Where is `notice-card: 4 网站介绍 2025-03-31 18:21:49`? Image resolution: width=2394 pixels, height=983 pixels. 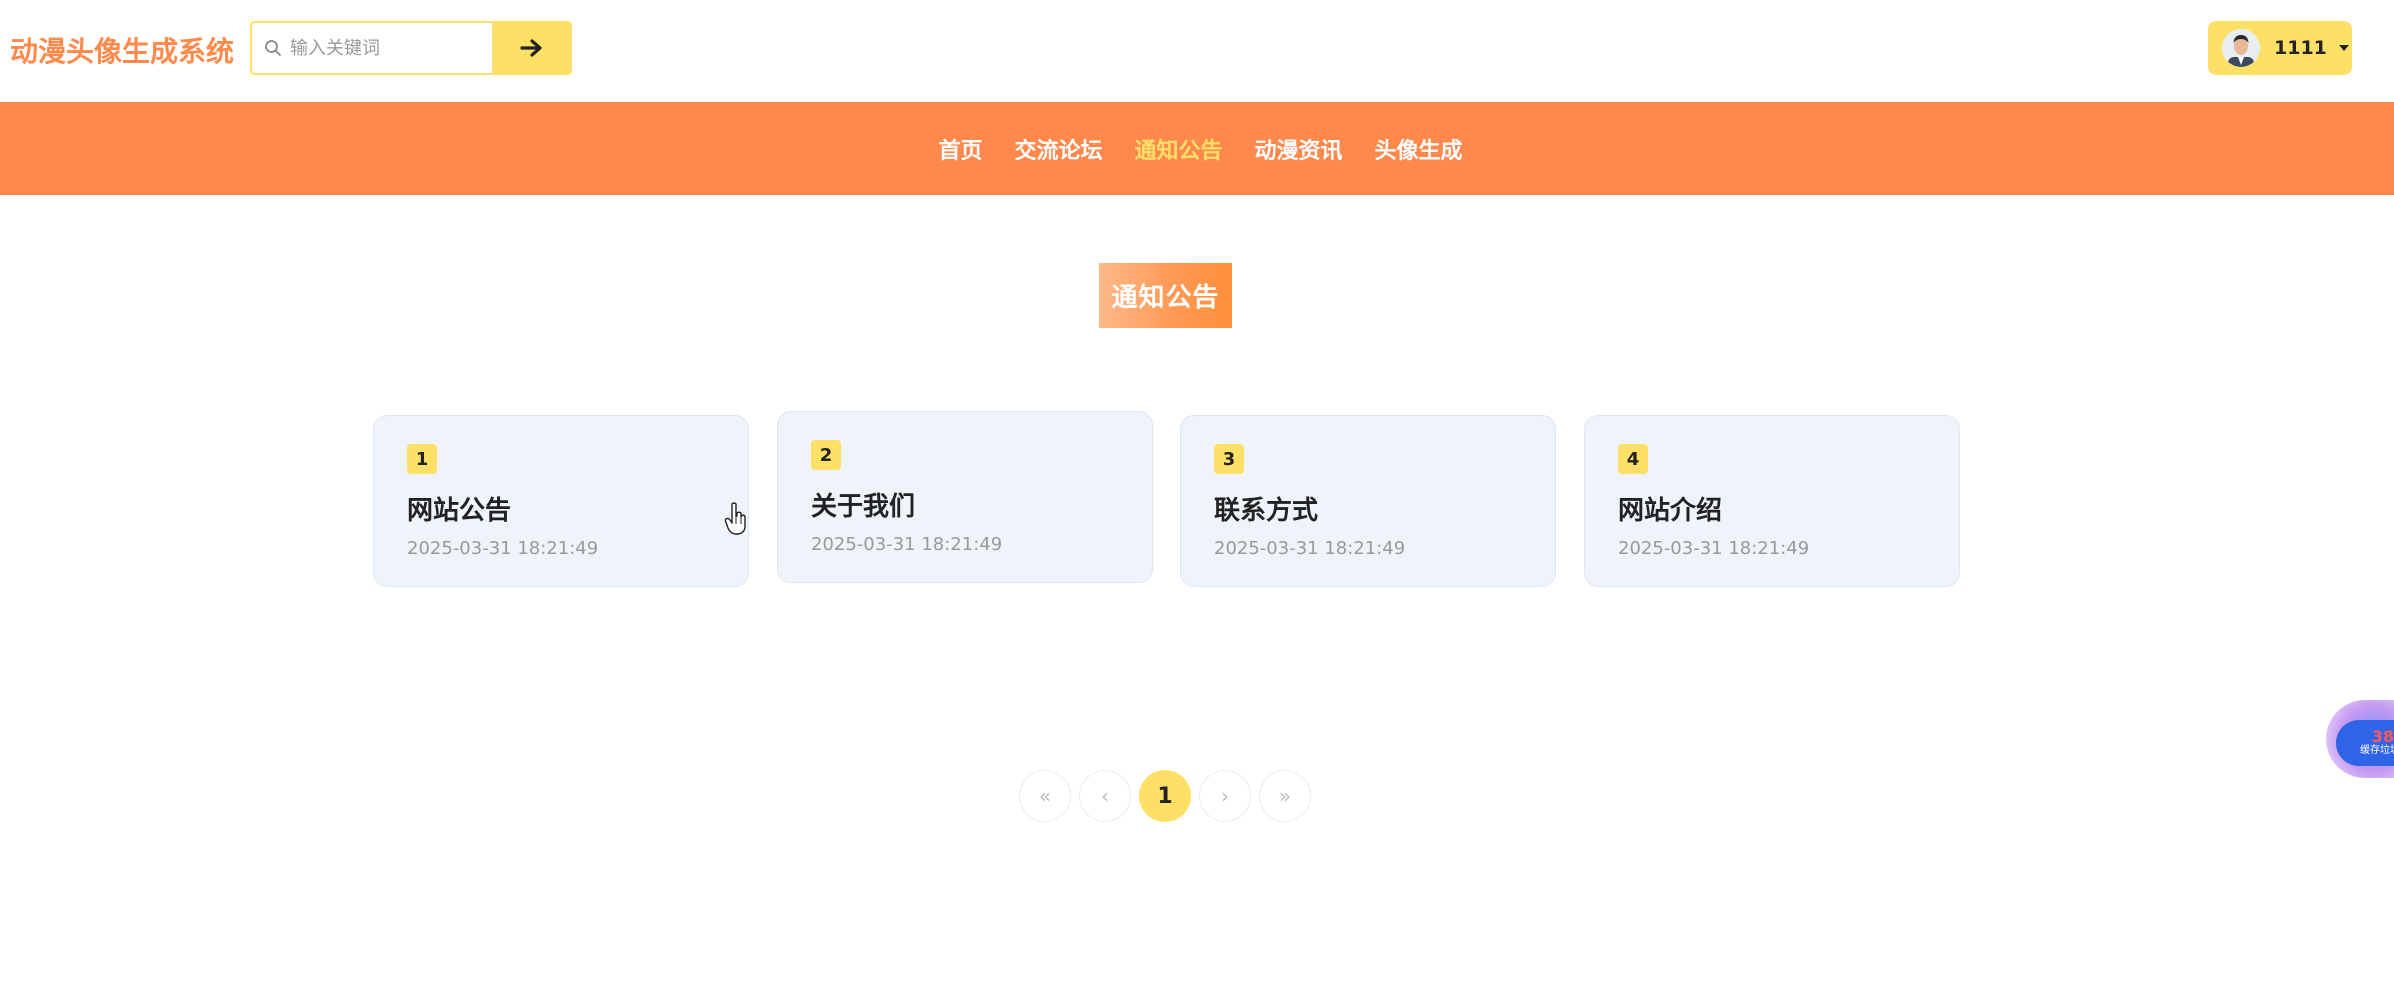 notice-card: 4 网站介绍 2025-03-31 18:21:49 is located at coordinates (1772, 501).